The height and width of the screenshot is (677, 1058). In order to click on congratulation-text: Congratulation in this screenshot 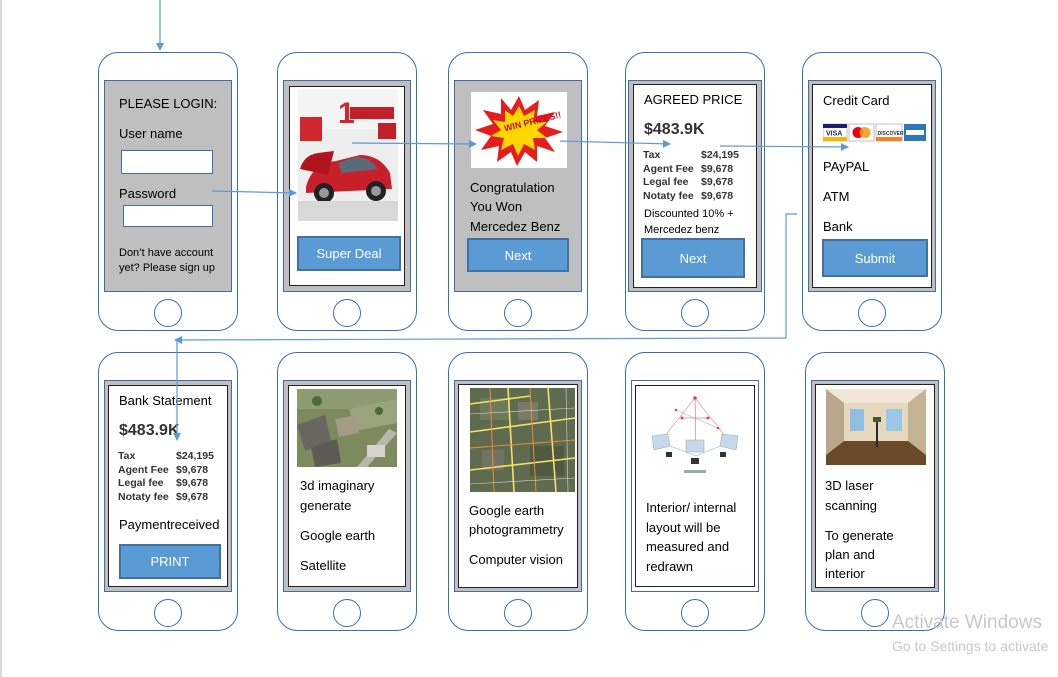, I will do `click(512, 187)`.